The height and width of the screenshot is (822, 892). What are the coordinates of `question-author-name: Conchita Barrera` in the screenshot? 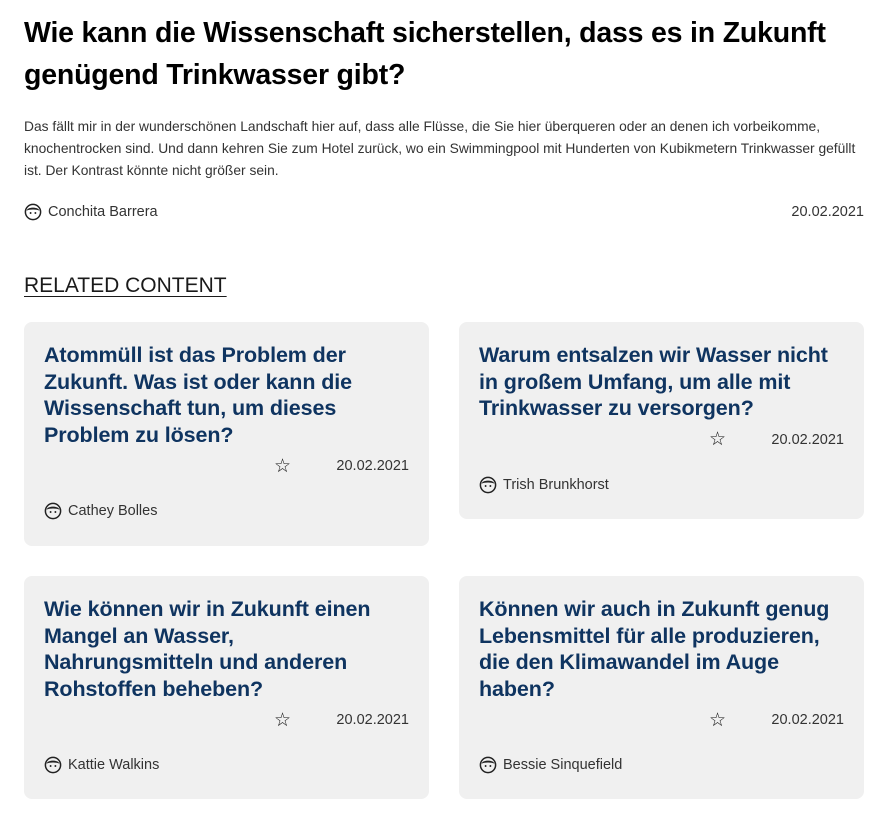 It's located at (103, 212).